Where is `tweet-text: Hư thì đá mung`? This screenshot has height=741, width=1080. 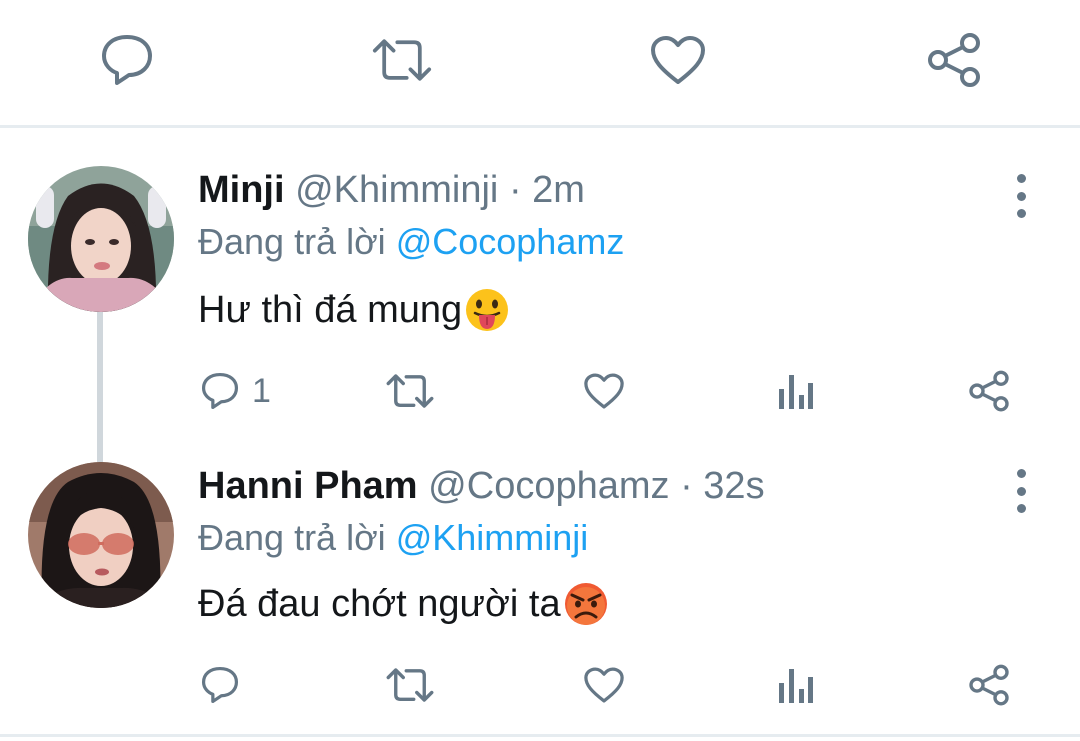
tweet-text: Hư thì đá mung is located at coordinates (354, 310).